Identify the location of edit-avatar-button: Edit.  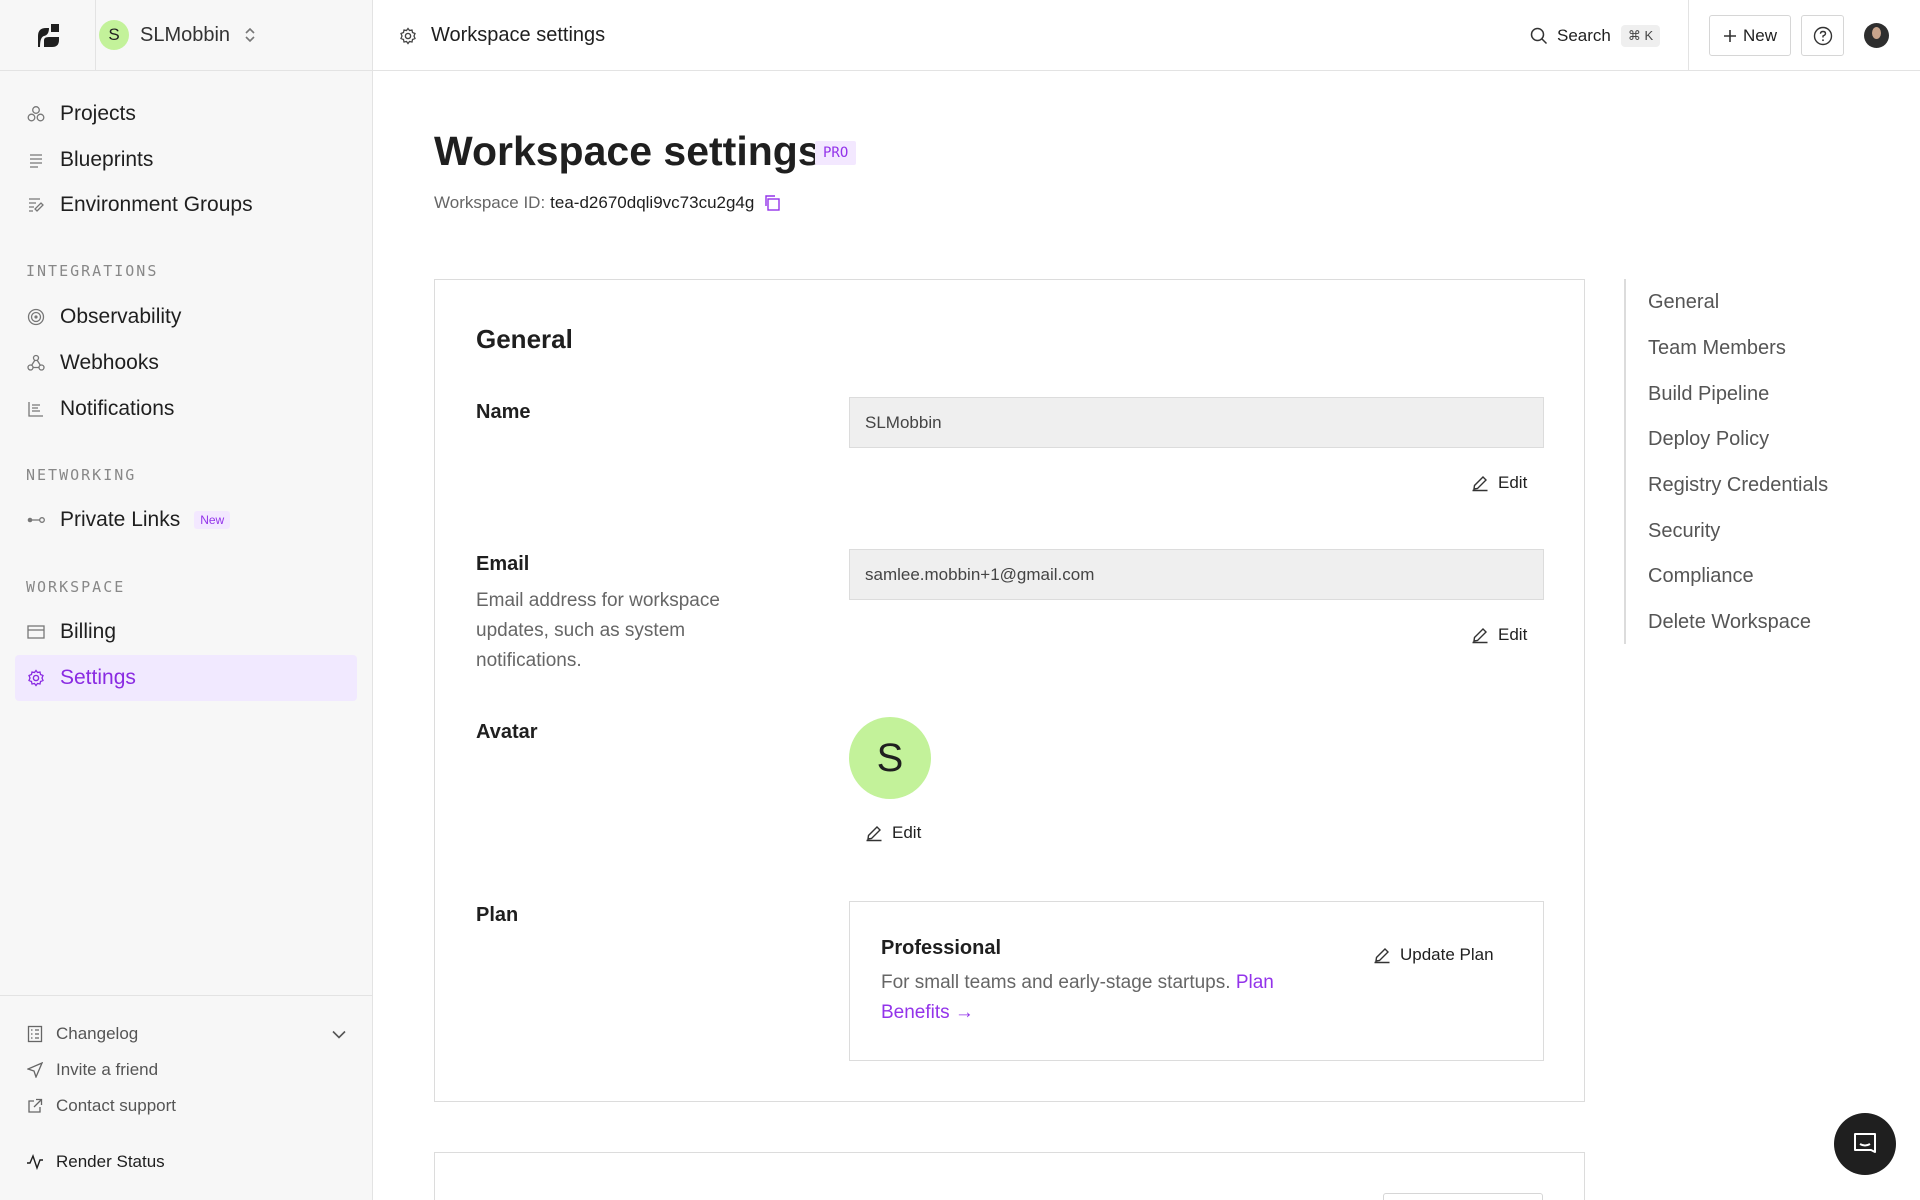
(893, 833).